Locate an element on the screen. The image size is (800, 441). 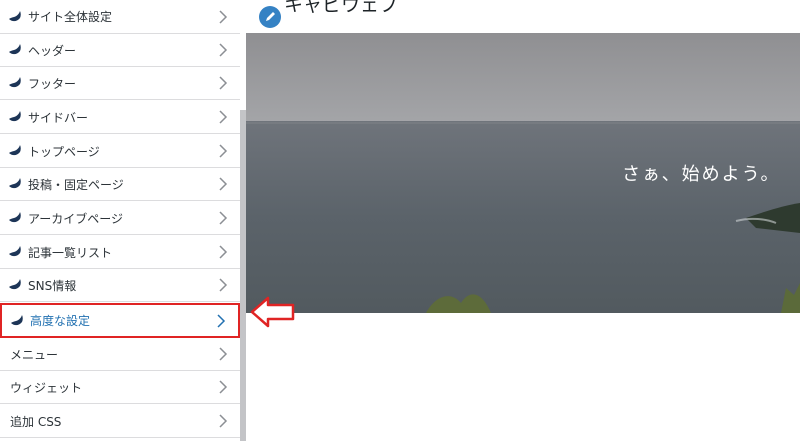
panel-widgets: ウィジェット is located at coordinates (120, 387).